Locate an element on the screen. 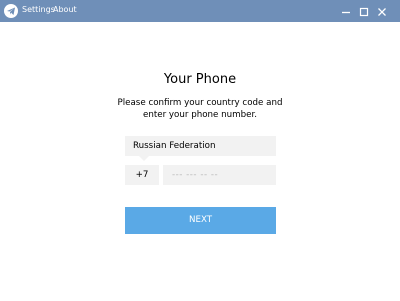  country-select: Russian Federation is located at coordinates (200, 146).